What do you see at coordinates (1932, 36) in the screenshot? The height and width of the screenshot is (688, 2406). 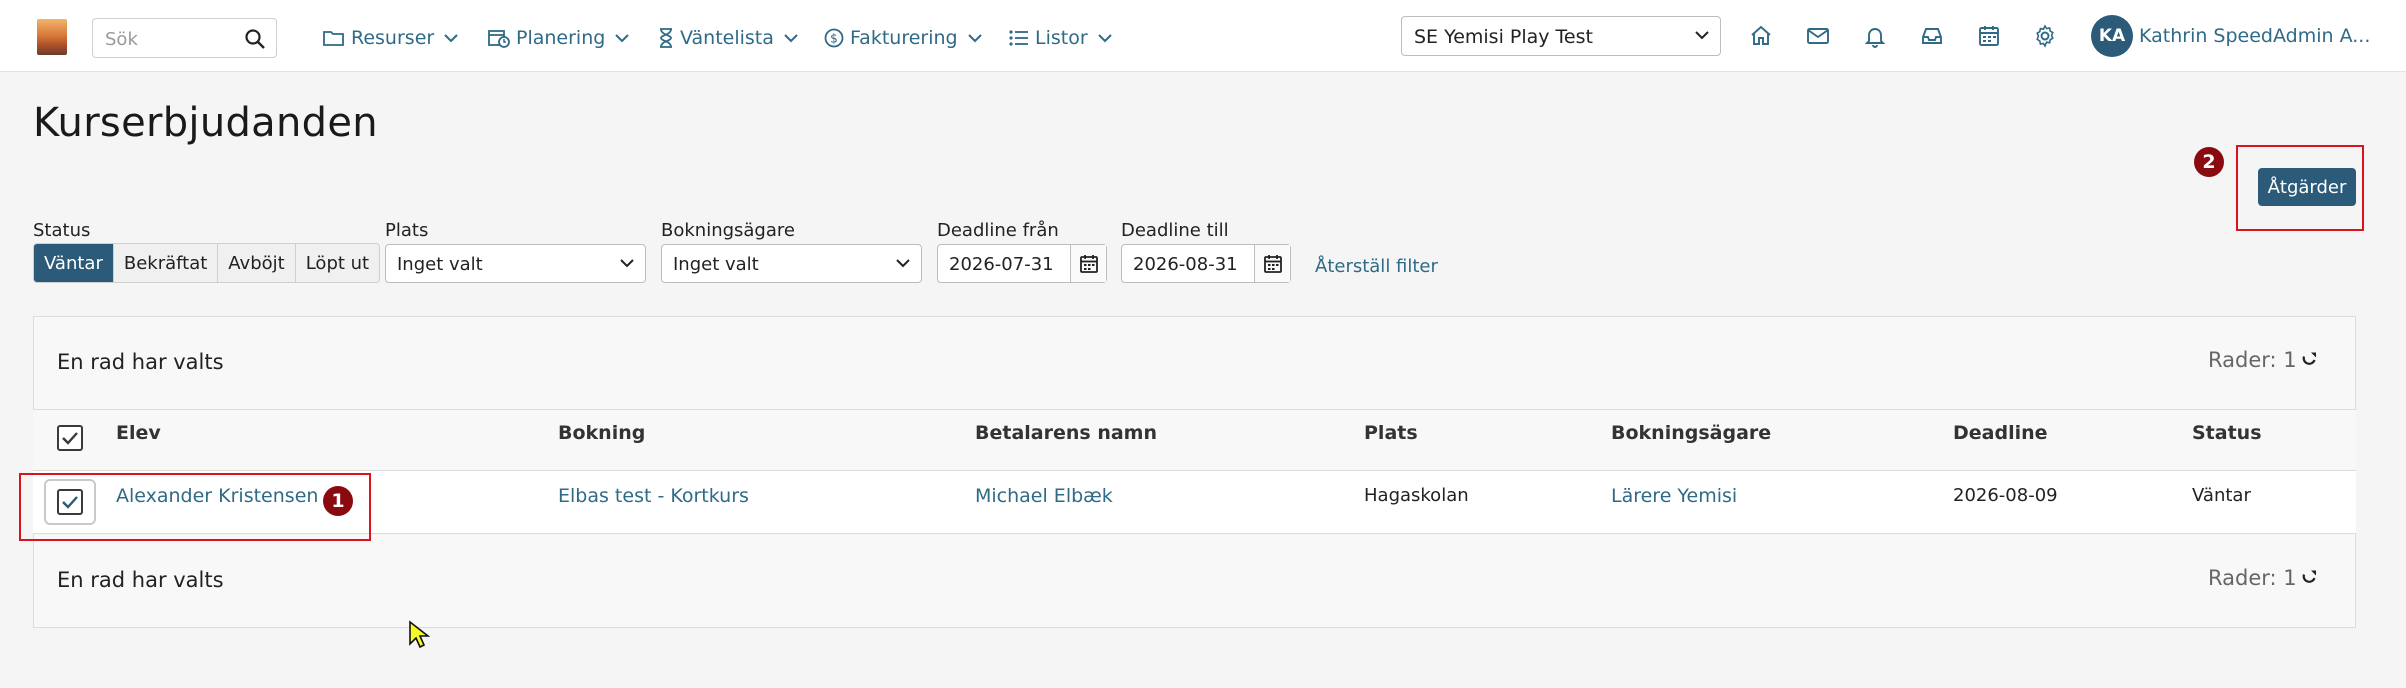 I see `inbox-icon` at bounding box center [1932, 36].